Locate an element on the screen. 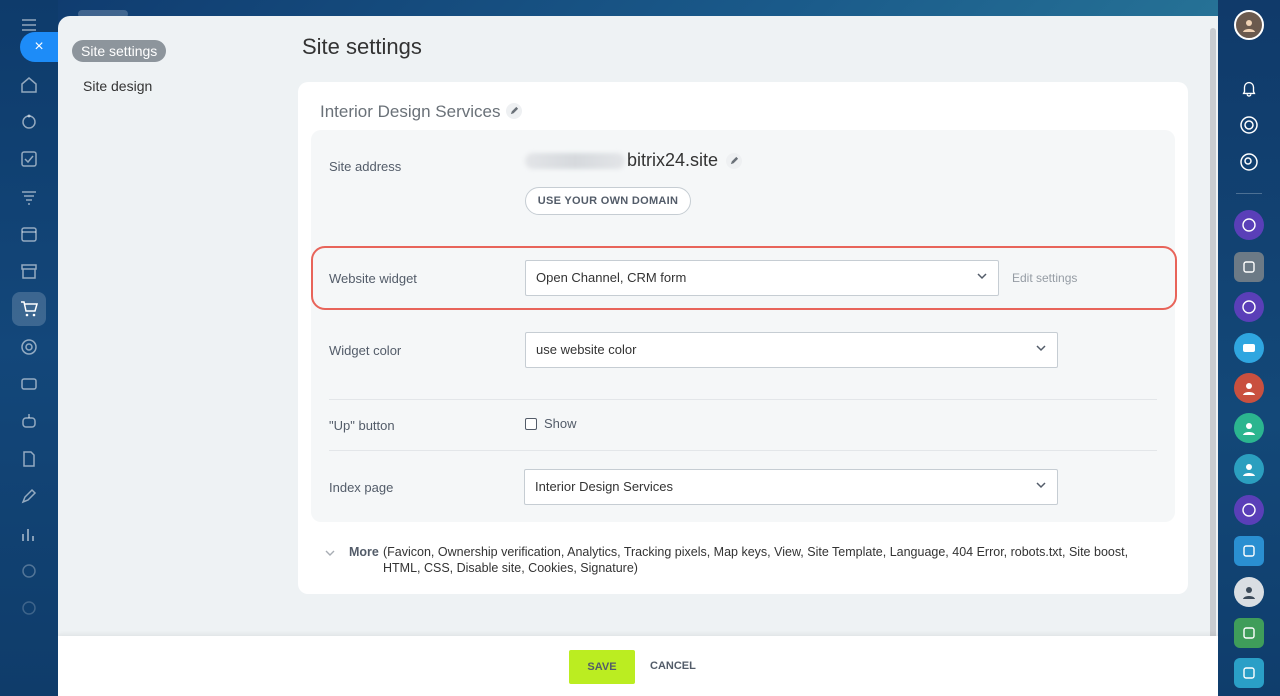 The width and height of the screenshot is (1280, 696). crm-icon is located at coordinates (29, 122).